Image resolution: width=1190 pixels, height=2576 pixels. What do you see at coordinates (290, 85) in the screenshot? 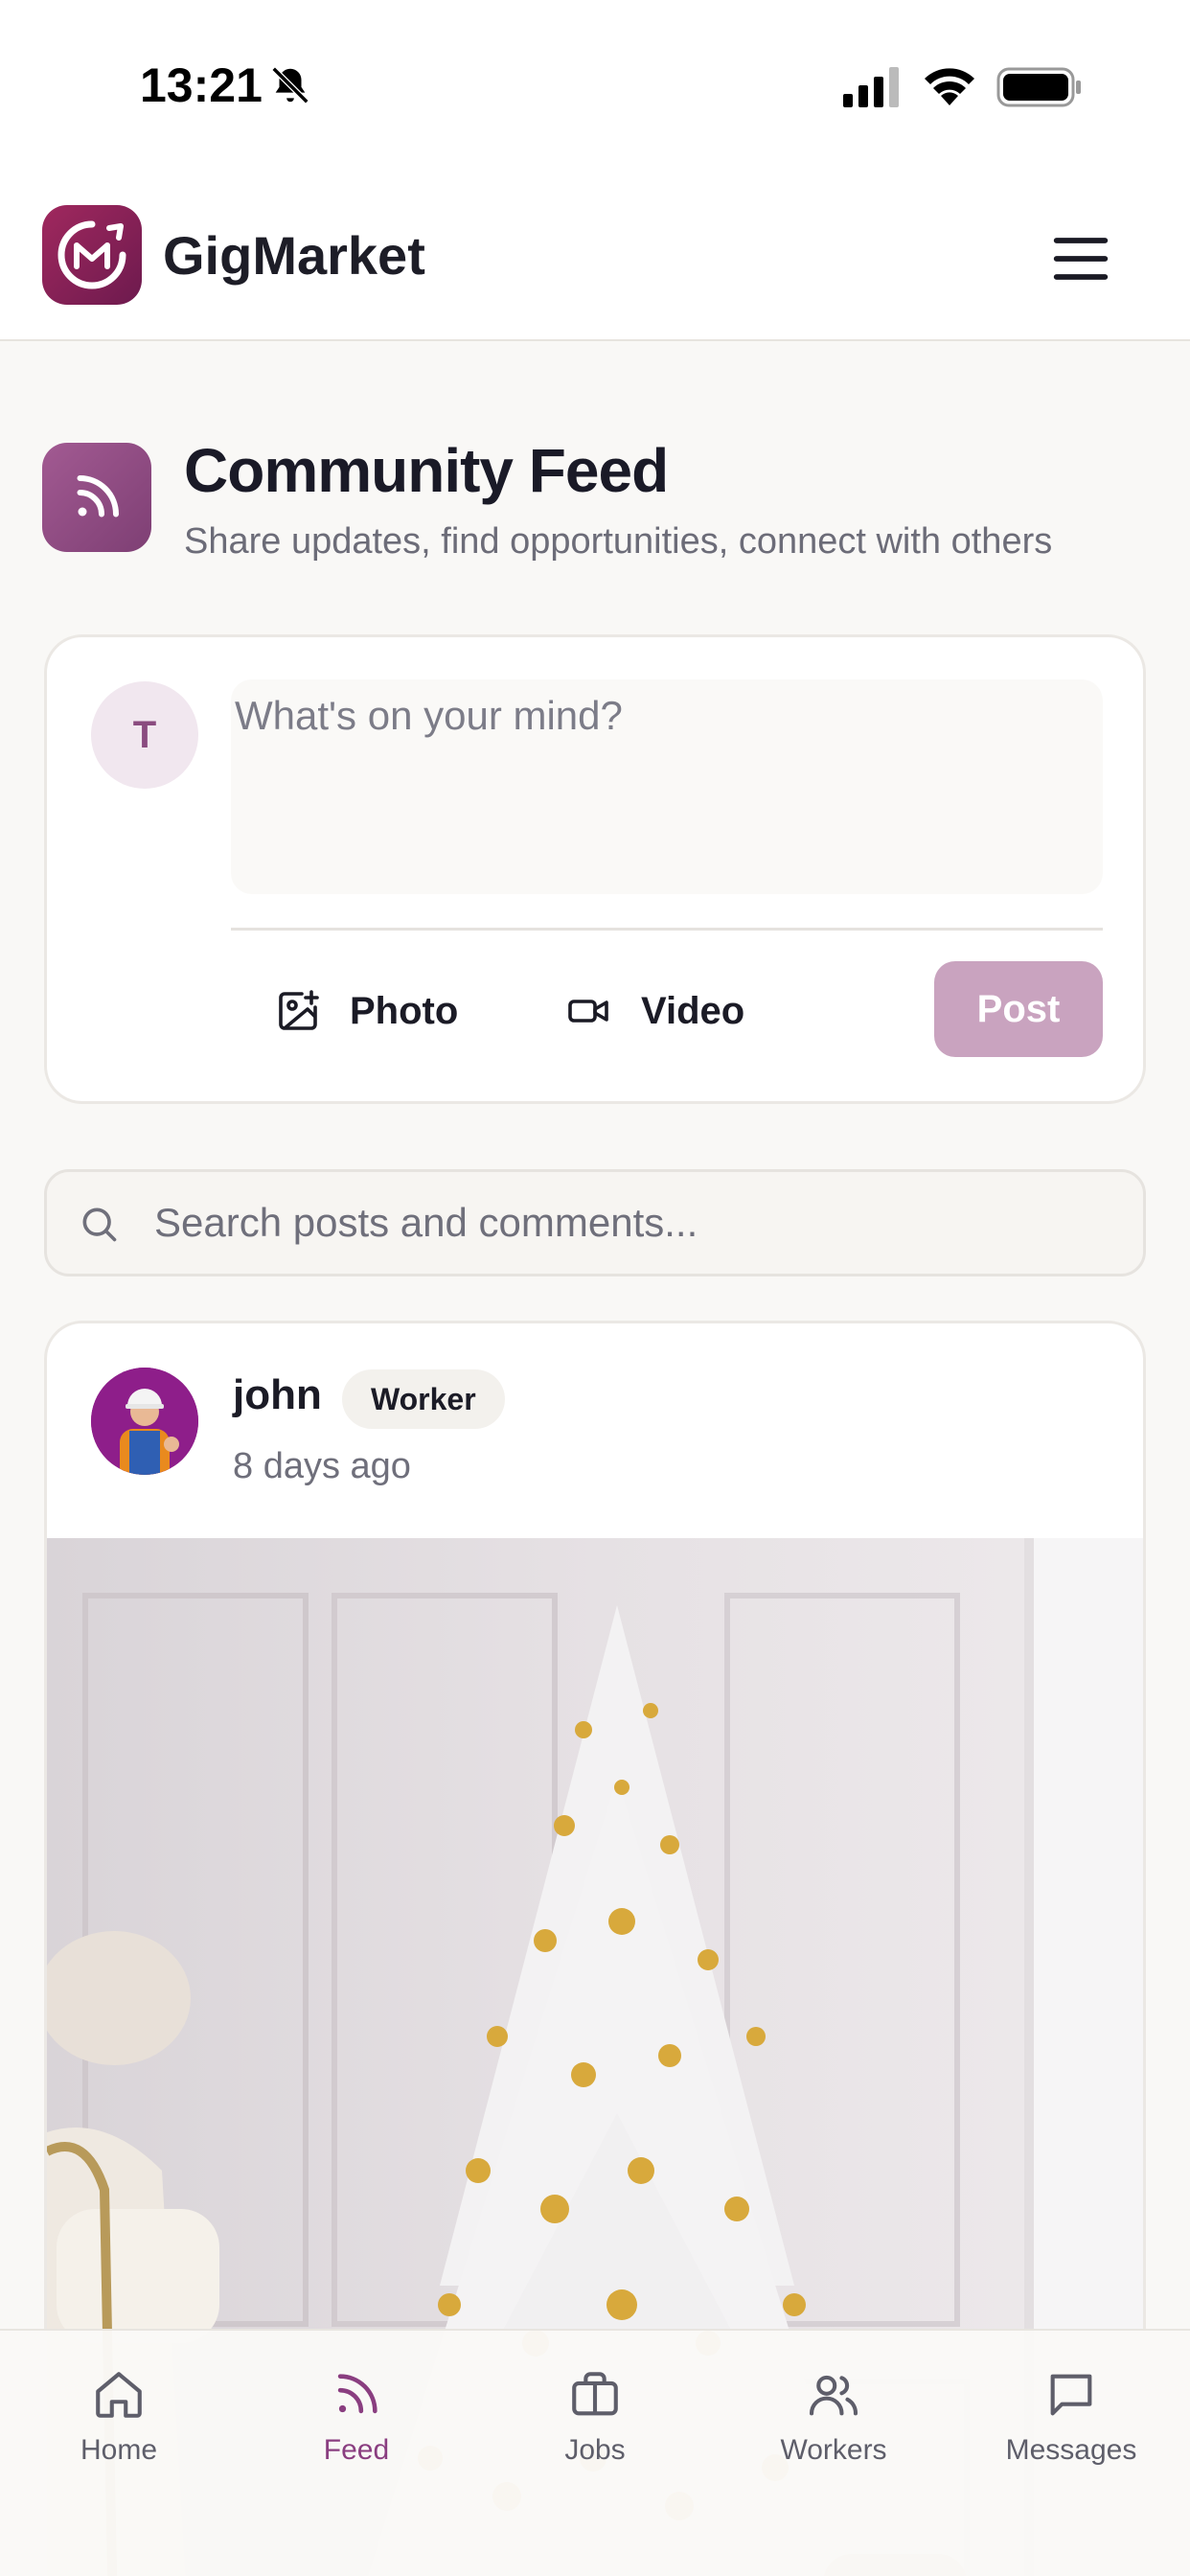
I see `bell-slash-icon` at bounding box center [290, 85].